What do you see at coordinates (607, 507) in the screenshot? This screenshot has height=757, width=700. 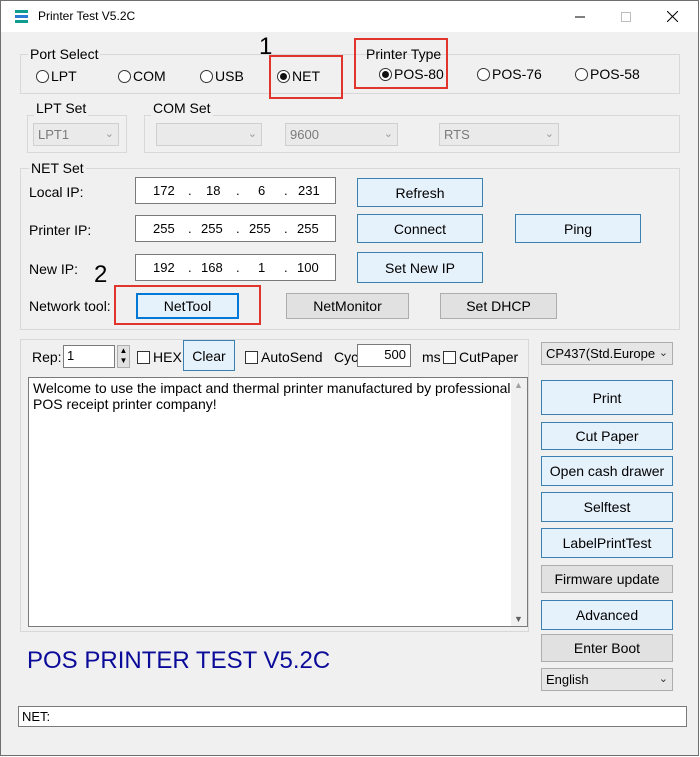 I see `selftest-button: Selftest` at bounding box center [607, 507].